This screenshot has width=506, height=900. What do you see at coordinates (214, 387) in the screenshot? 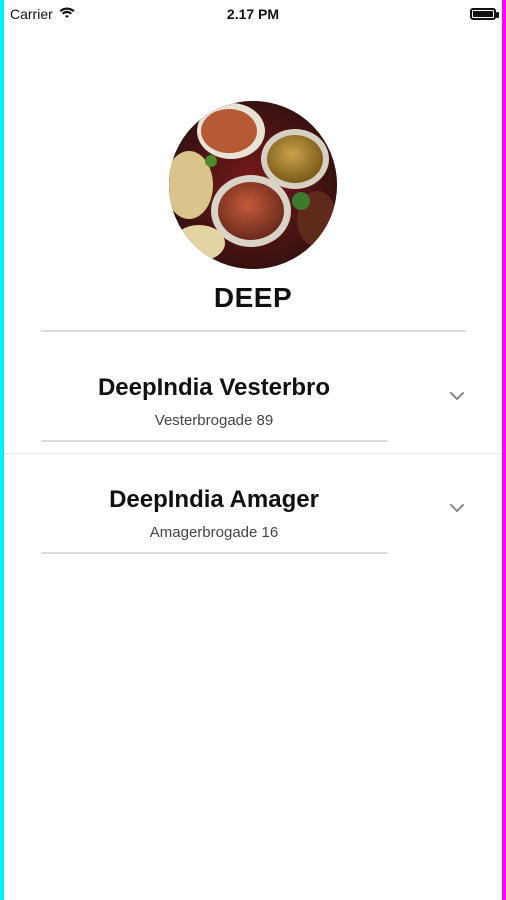
I see `location-name: DeepIndia Vesterbro` at bounding box center [214, 387].